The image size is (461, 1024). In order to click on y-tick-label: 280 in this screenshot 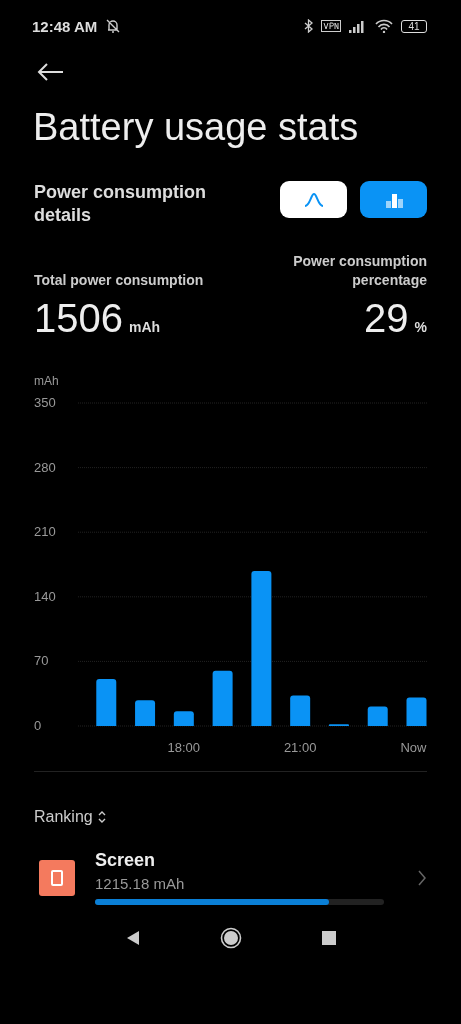, I will do `click(45, 467)`.